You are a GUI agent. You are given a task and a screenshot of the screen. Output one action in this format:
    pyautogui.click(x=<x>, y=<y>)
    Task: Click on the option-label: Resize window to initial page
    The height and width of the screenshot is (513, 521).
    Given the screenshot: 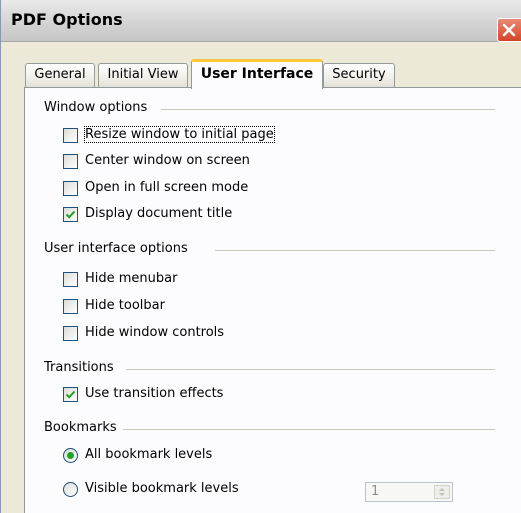 What is the action you would take?
    pyautogui.click(x=179, y=134)
    